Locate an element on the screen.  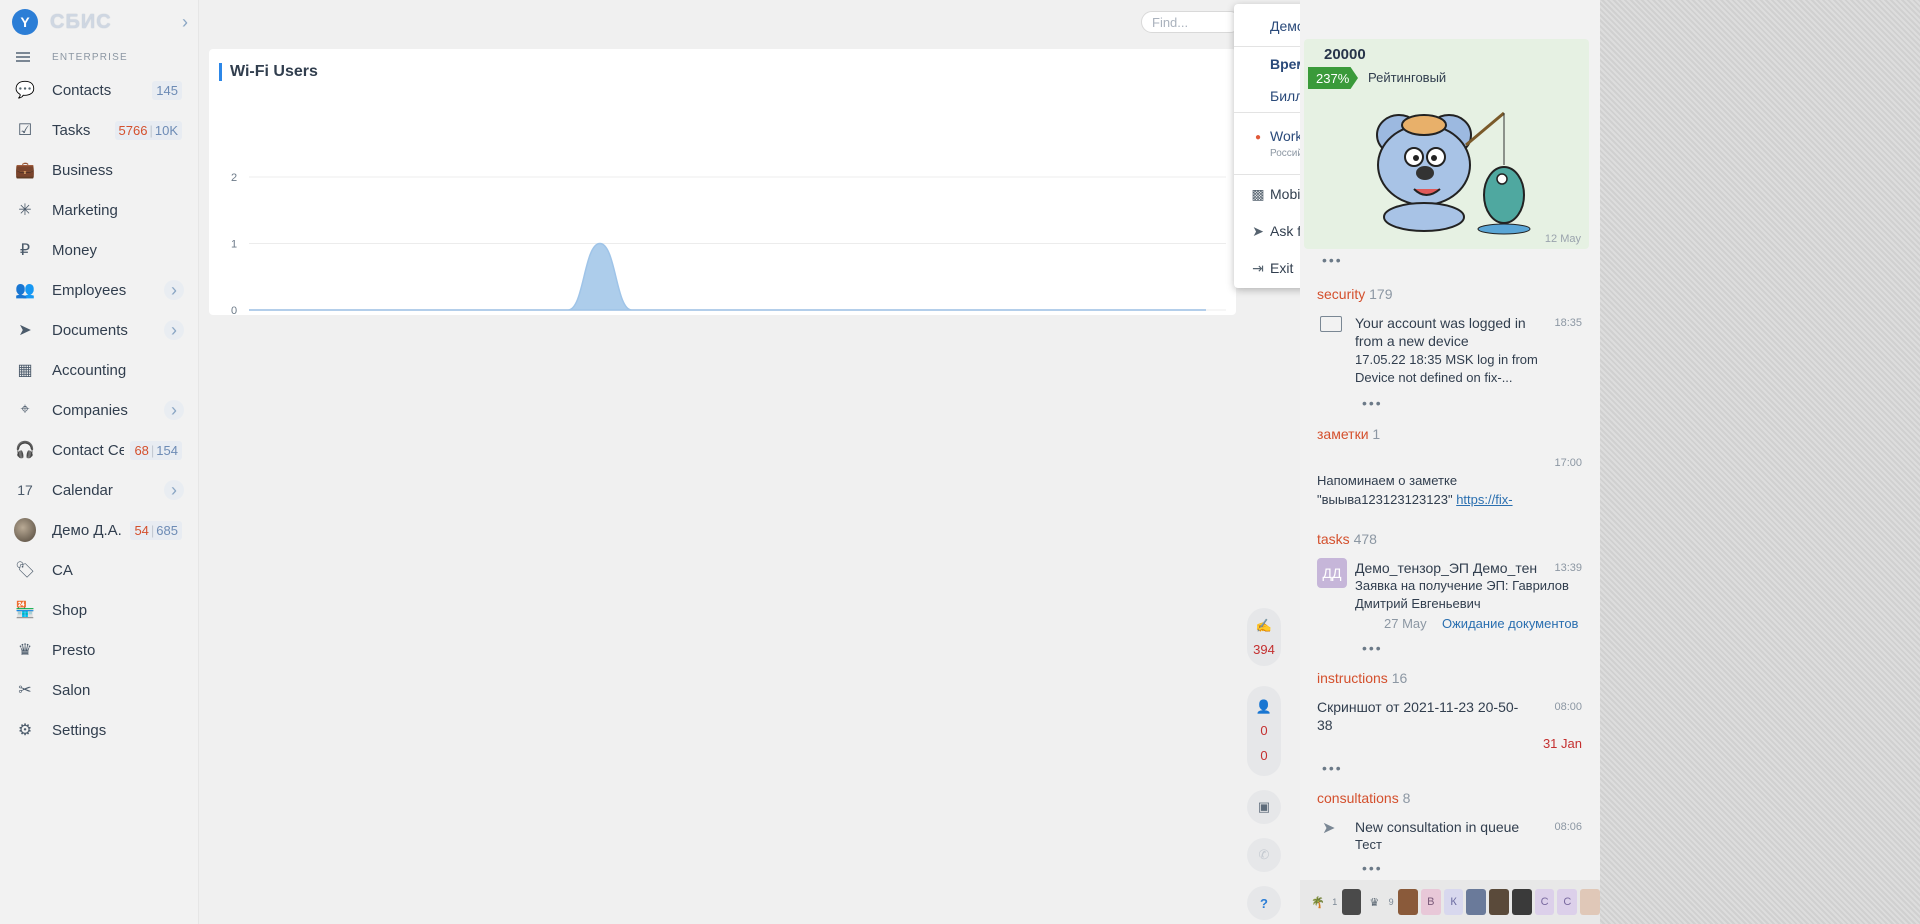
note-icon: ▣ is located at coordinates (1264, 806).